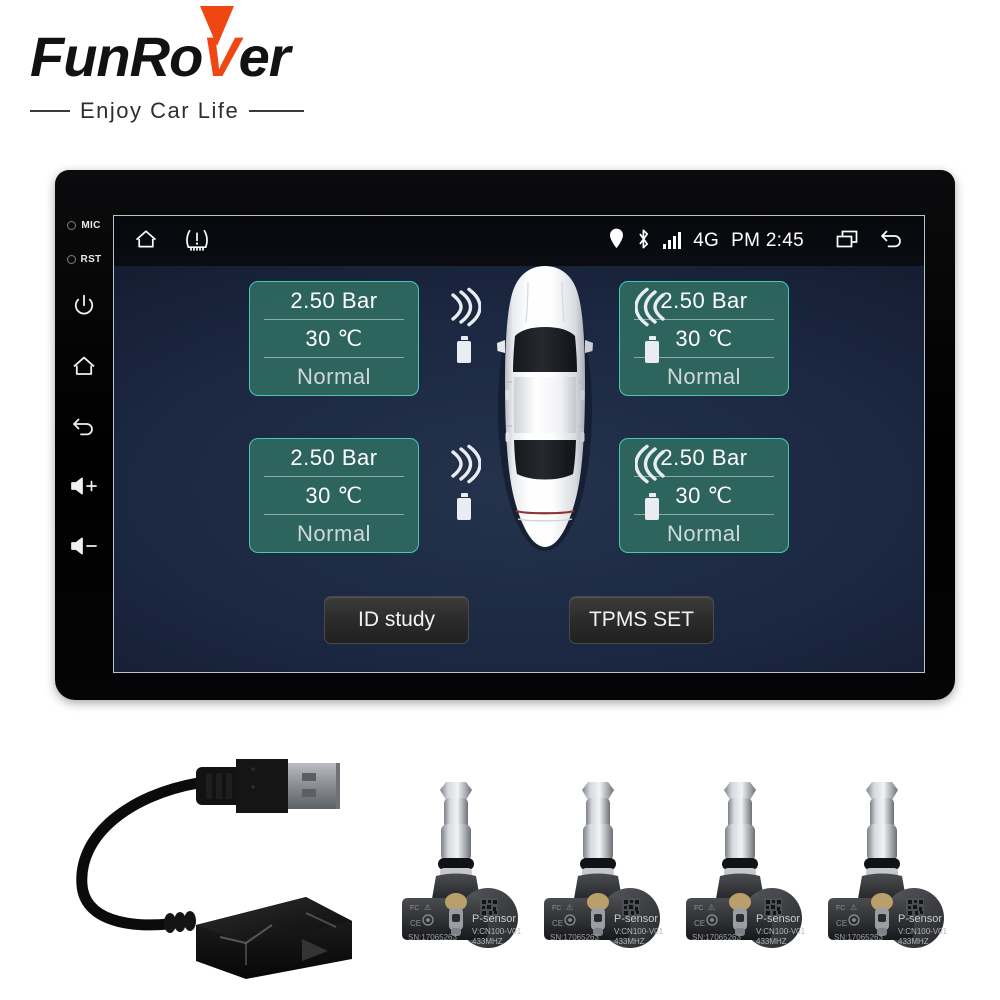 Image resolution: width=1000 pixels, height=1000 pixels. What do you see at coordinates (197, 241) in the screenshot?
I see `tpms-warning-icon` at bounding box center [197, 241].